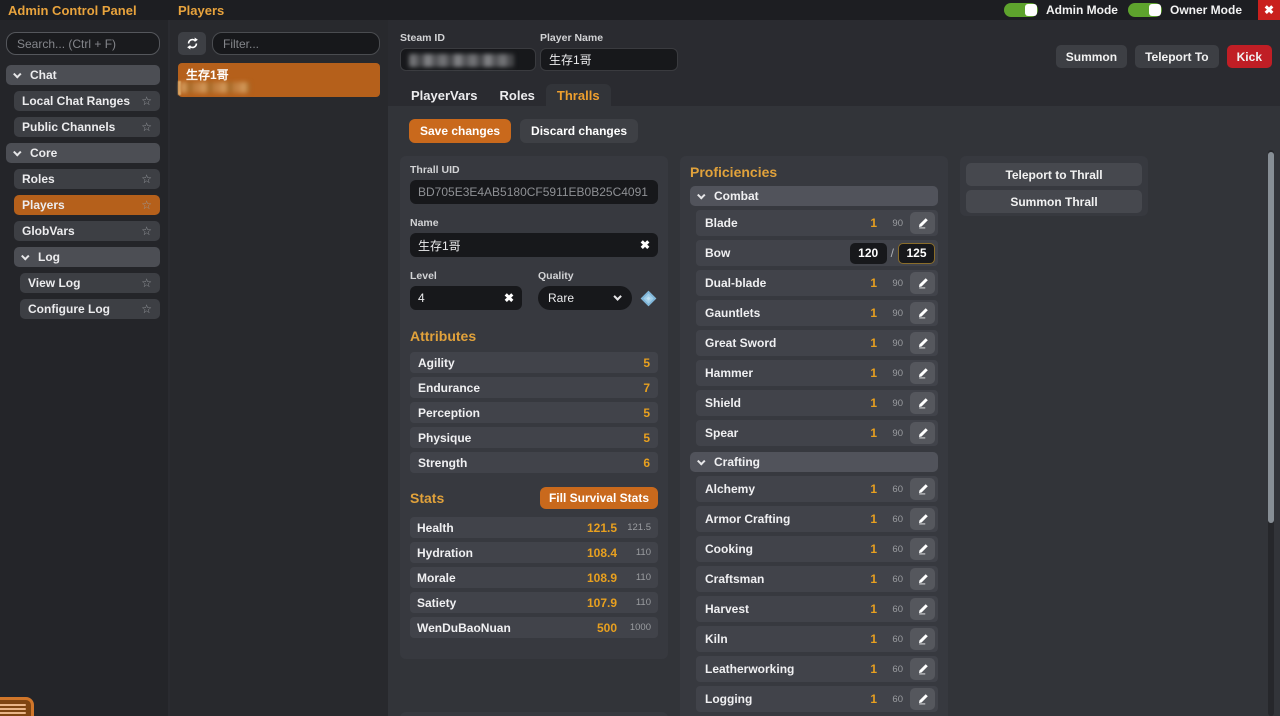 The image size is (1280, 716). Describe the element at coordinates (916, 253) in the screenshot. I see `bow-max-input` at that location.